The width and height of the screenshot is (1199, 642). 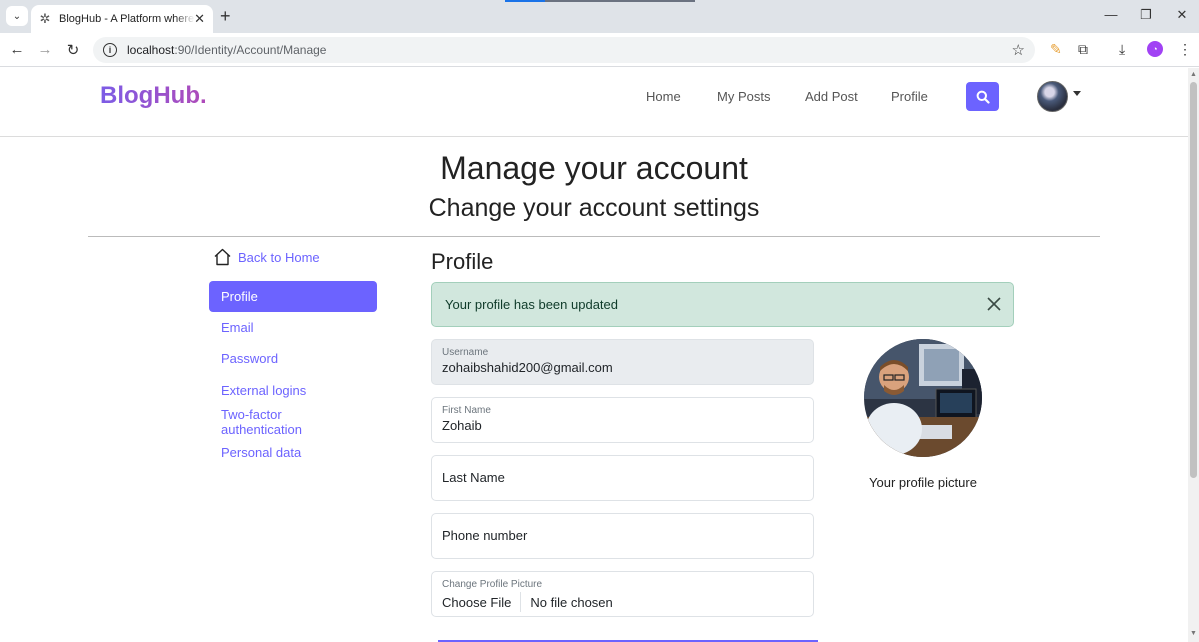 What do you see at coordinates (45, 49) in the screenshot?
I see `forward-arrow-icon: →` at bounding box center [45, 49].